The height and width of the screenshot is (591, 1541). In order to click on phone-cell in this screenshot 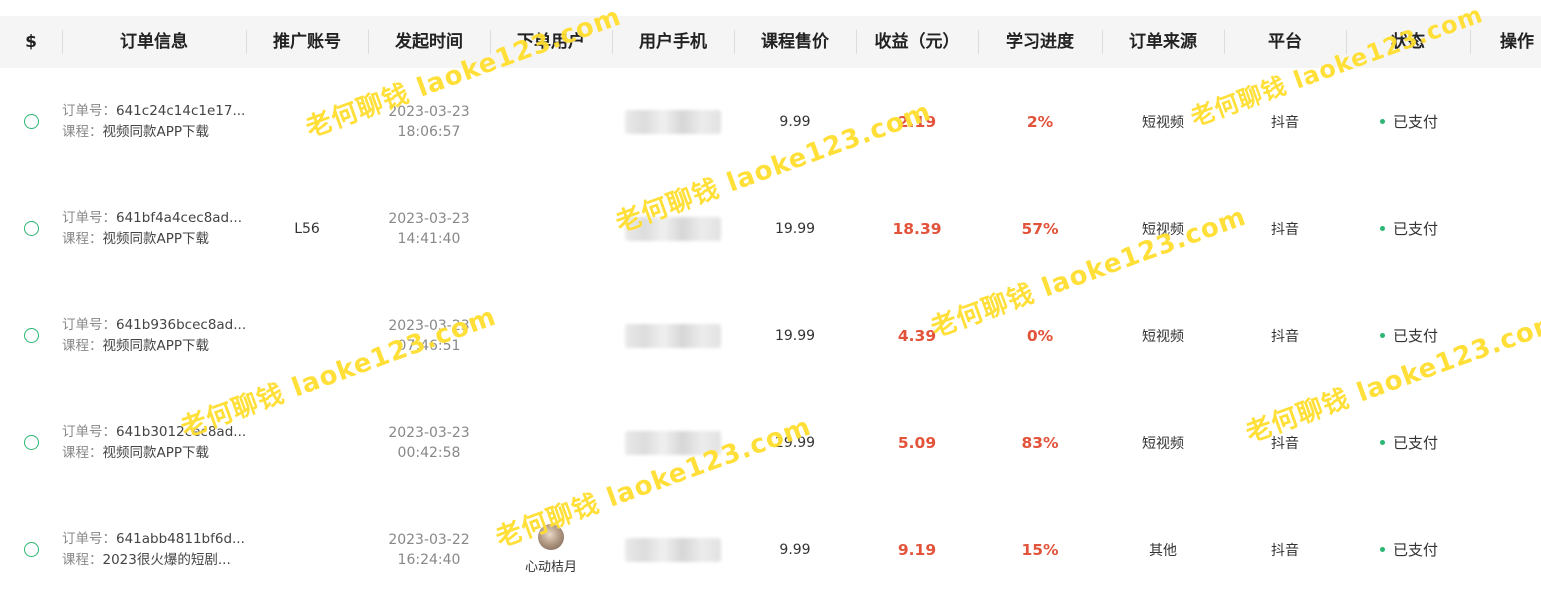, I will do `click(673, 335)`.